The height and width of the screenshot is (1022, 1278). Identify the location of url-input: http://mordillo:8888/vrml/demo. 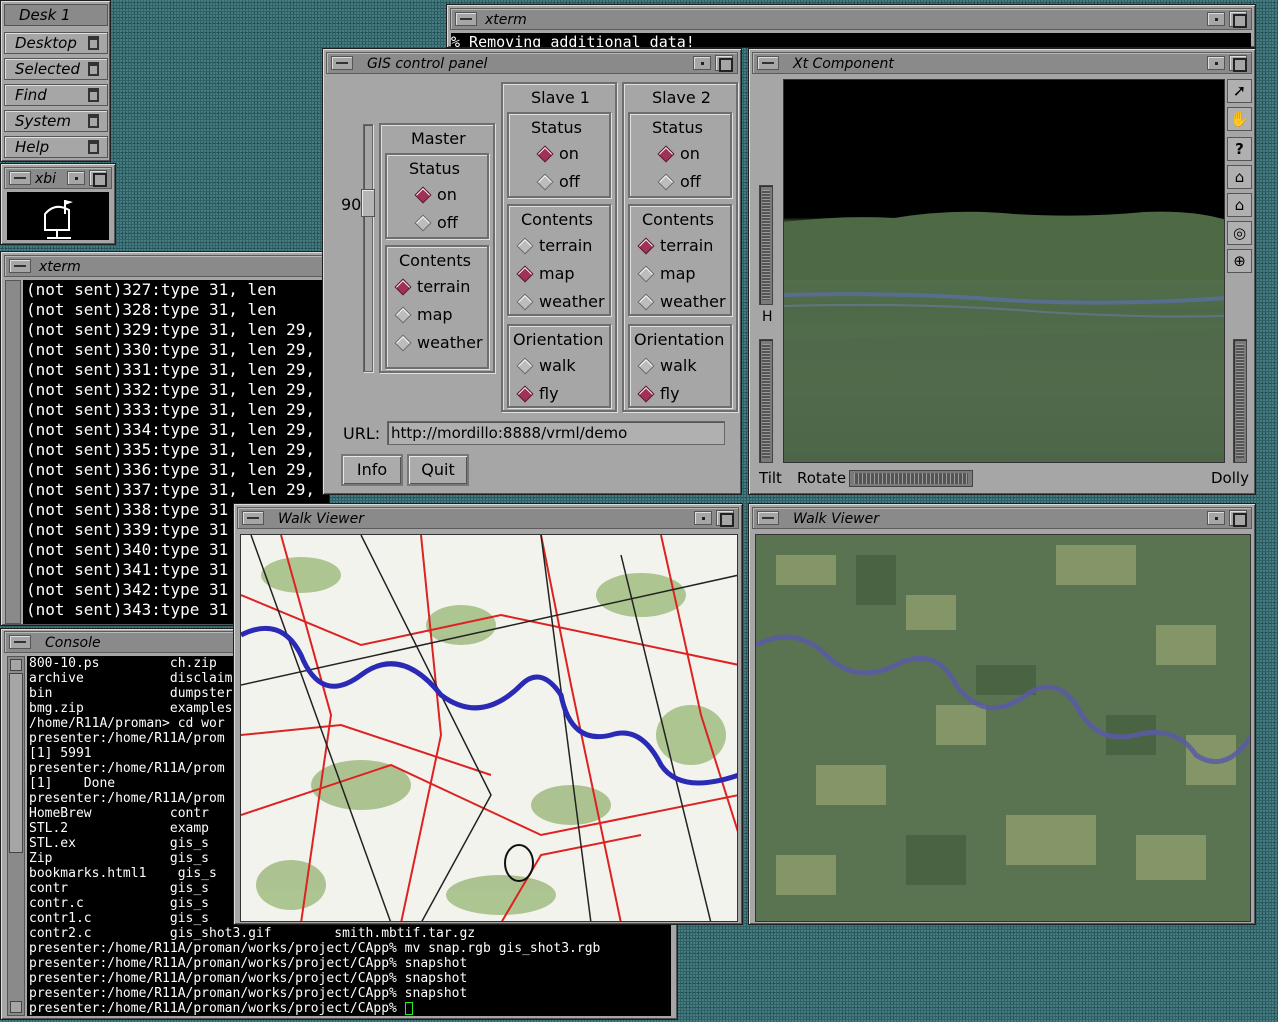
(556, 433).